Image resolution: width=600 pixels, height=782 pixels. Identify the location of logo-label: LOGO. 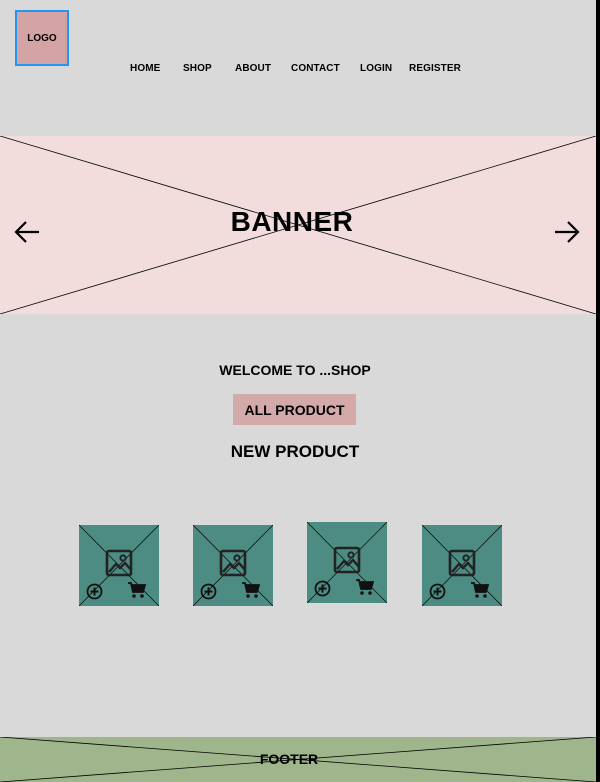
(42, 38).